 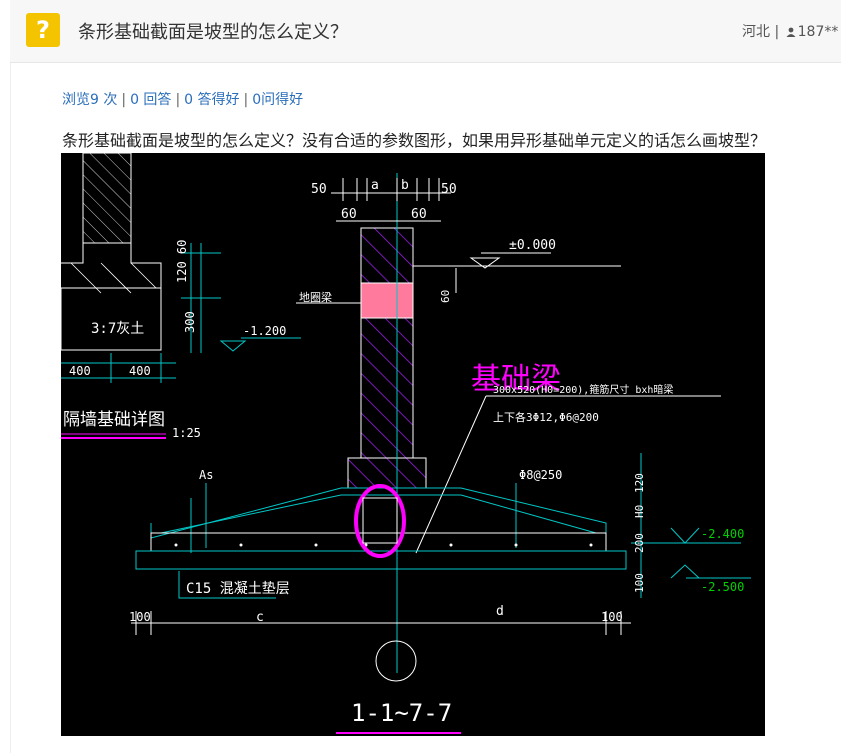 I want to click on level-neg-2400: -2.400, so click(x=722, y=534).